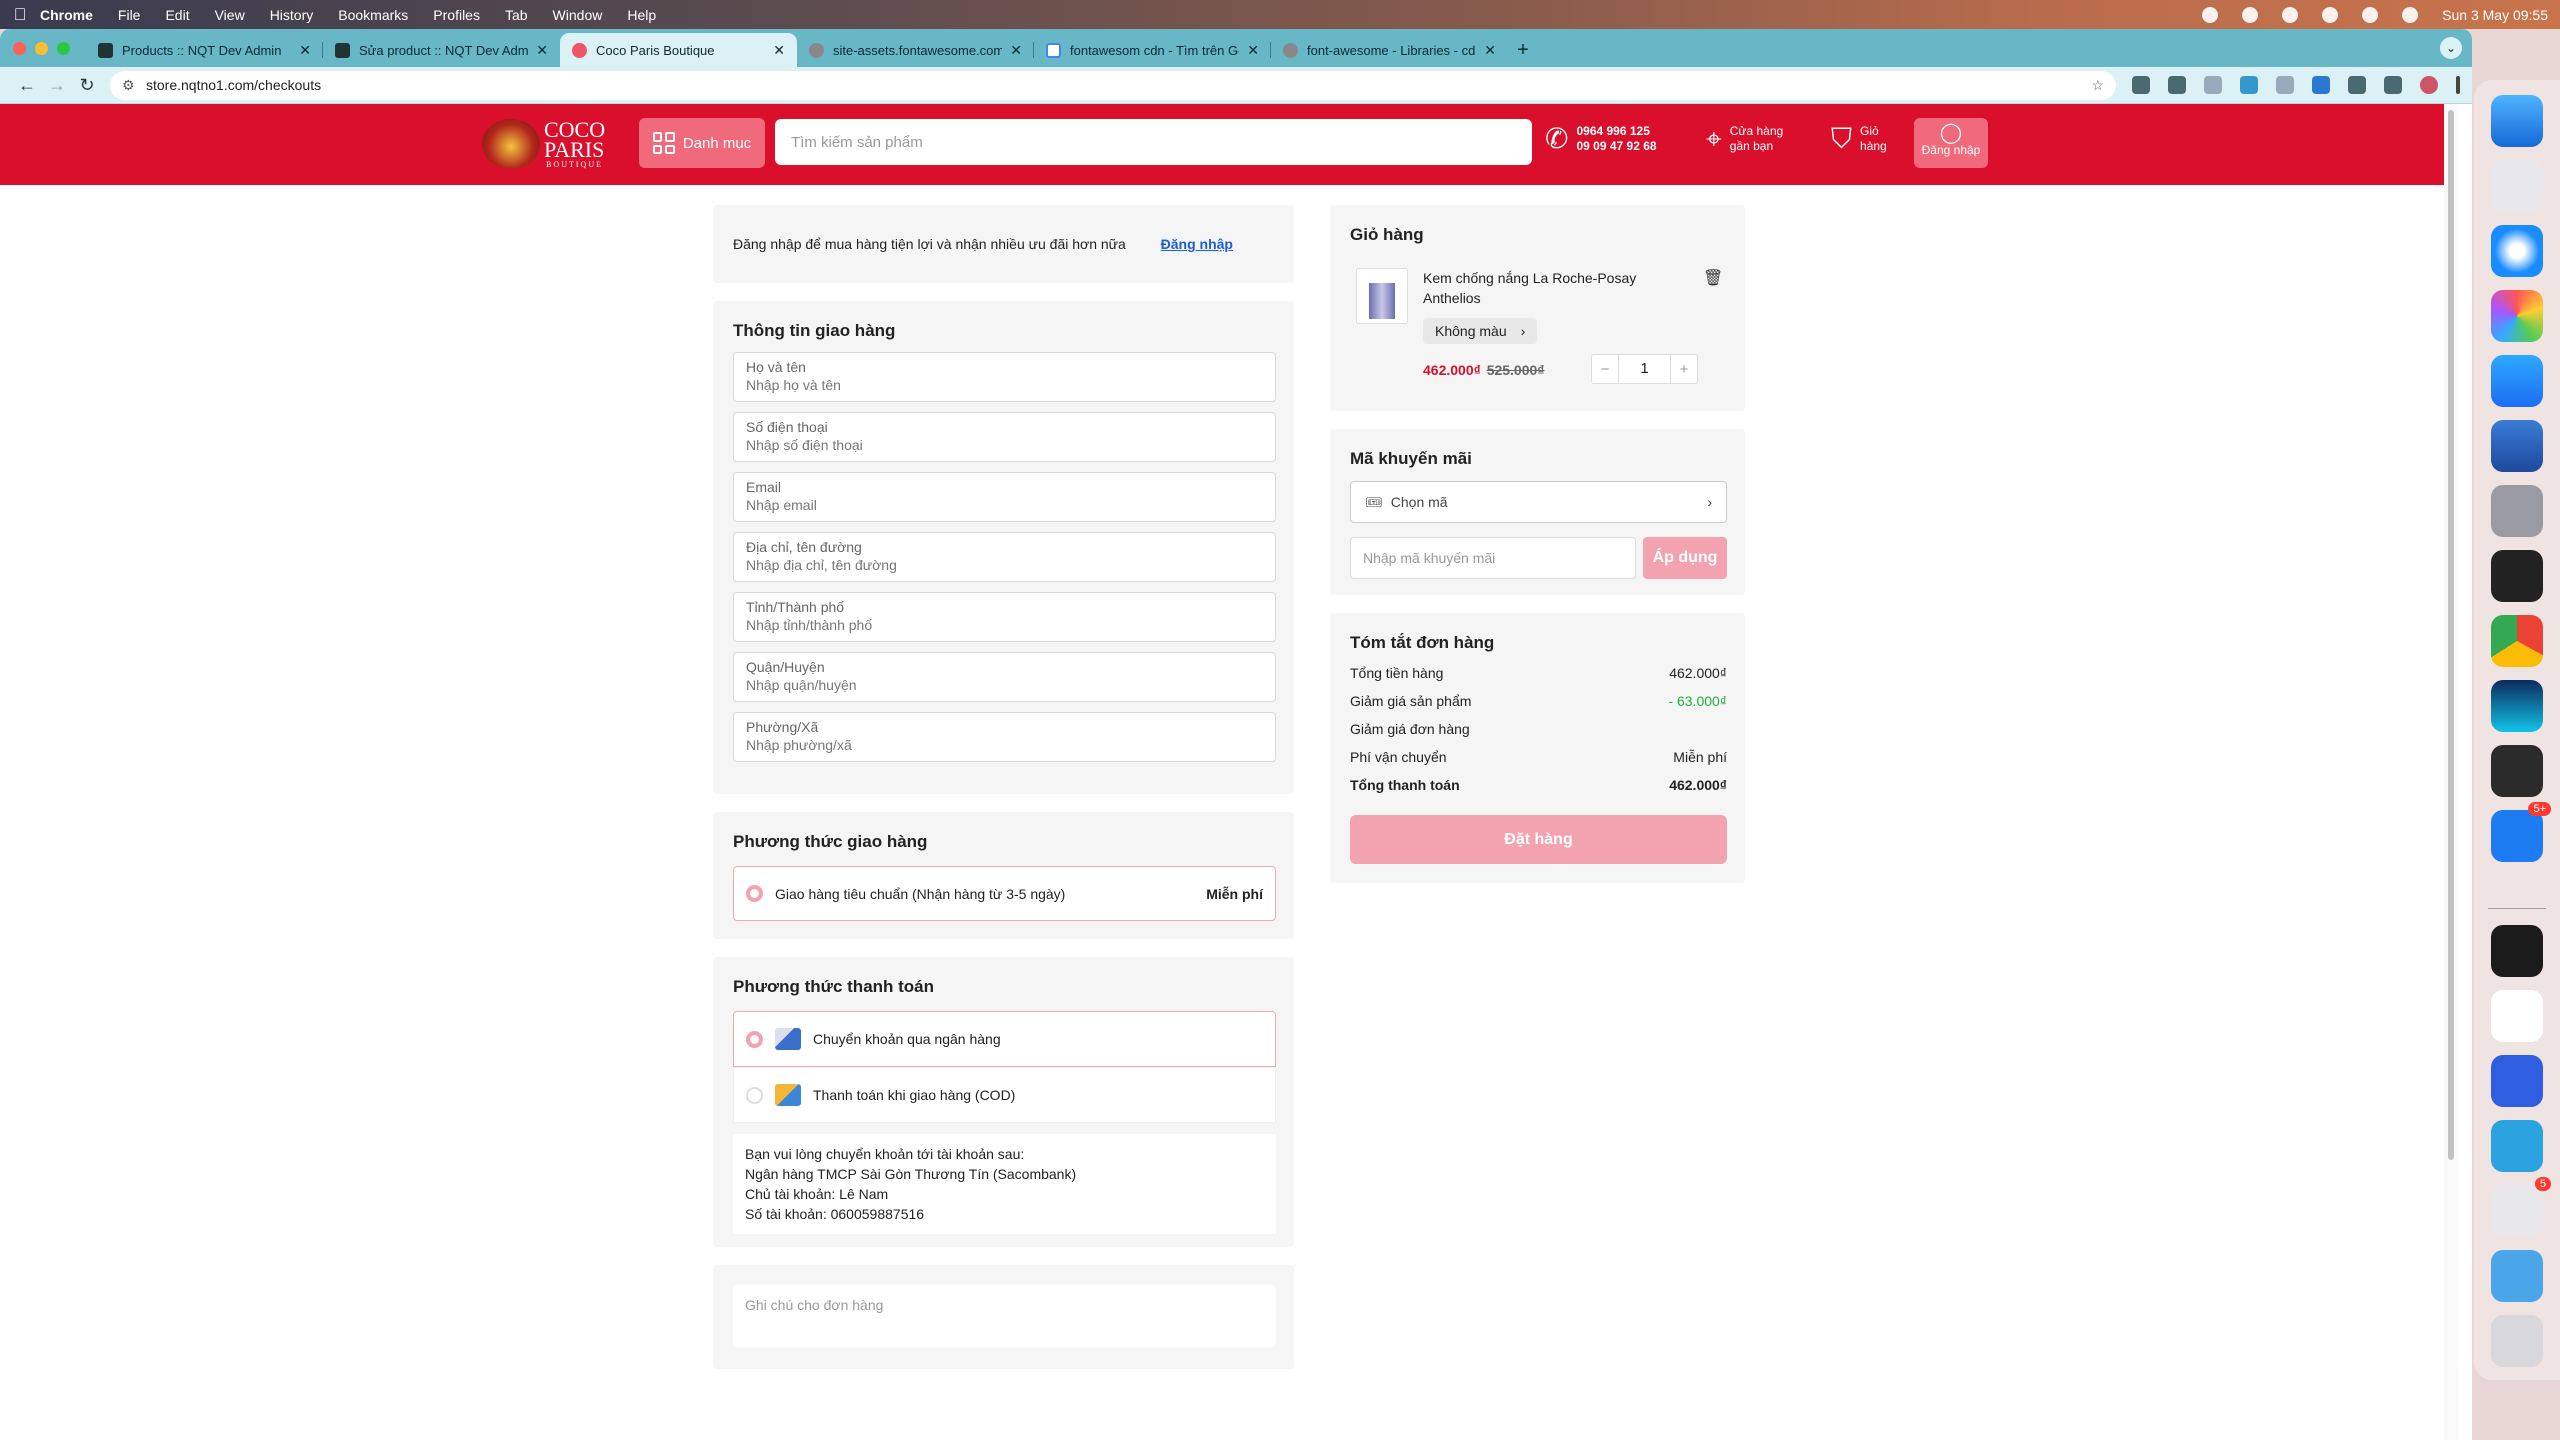 The image size is (2560, 1440). I want to click on zoom-window-button, so click(63, 48).